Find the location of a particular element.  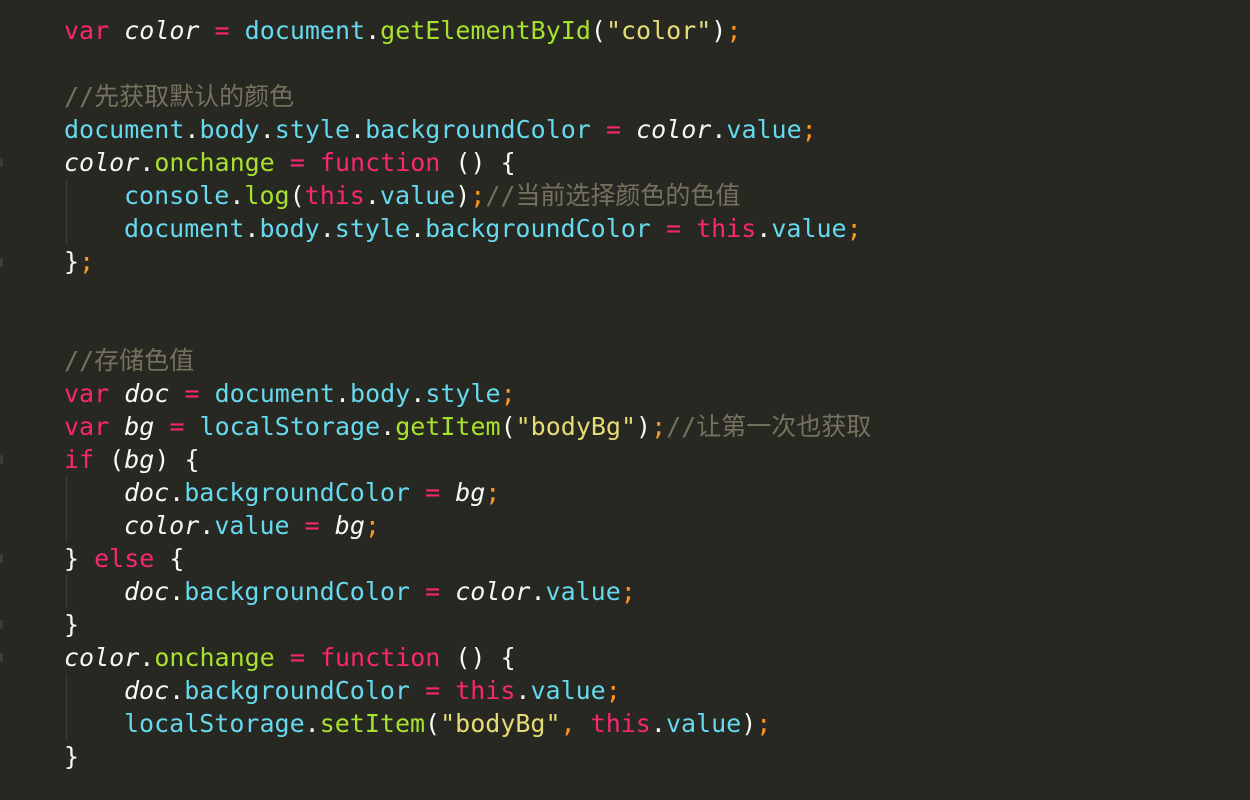

code-line: doc.backgroundColor = color.value; is located at coordinates (380, 591).